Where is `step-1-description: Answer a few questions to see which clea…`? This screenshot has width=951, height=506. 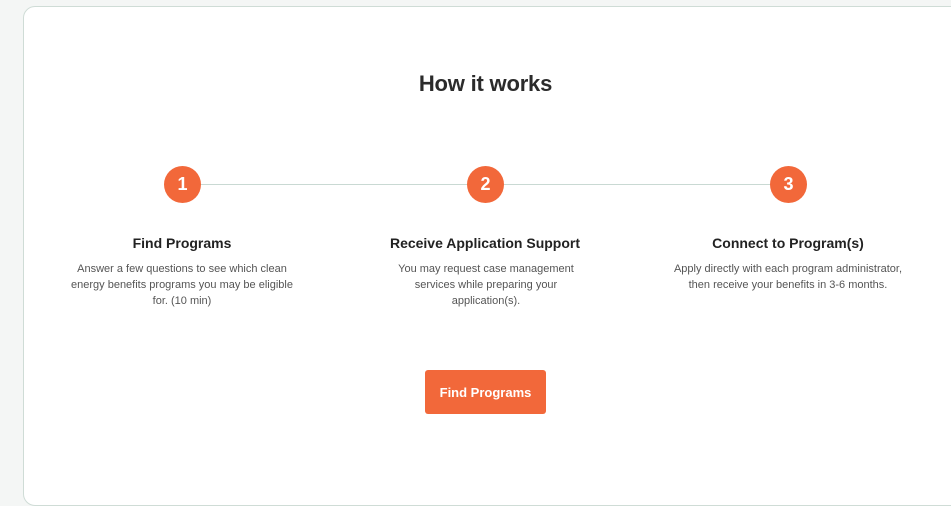
step-1-description: Answer a few questions to see which clea… is located at coordinates (182, 285).